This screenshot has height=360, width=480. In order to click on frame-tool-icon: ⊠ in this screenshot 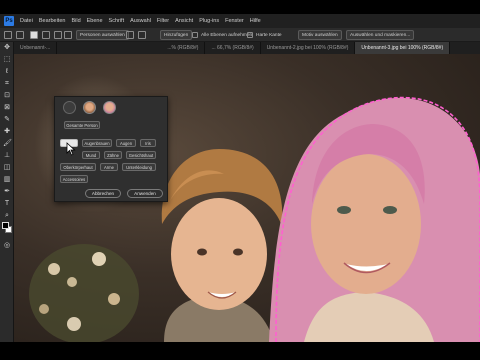, I will do `click(7, 108)`.